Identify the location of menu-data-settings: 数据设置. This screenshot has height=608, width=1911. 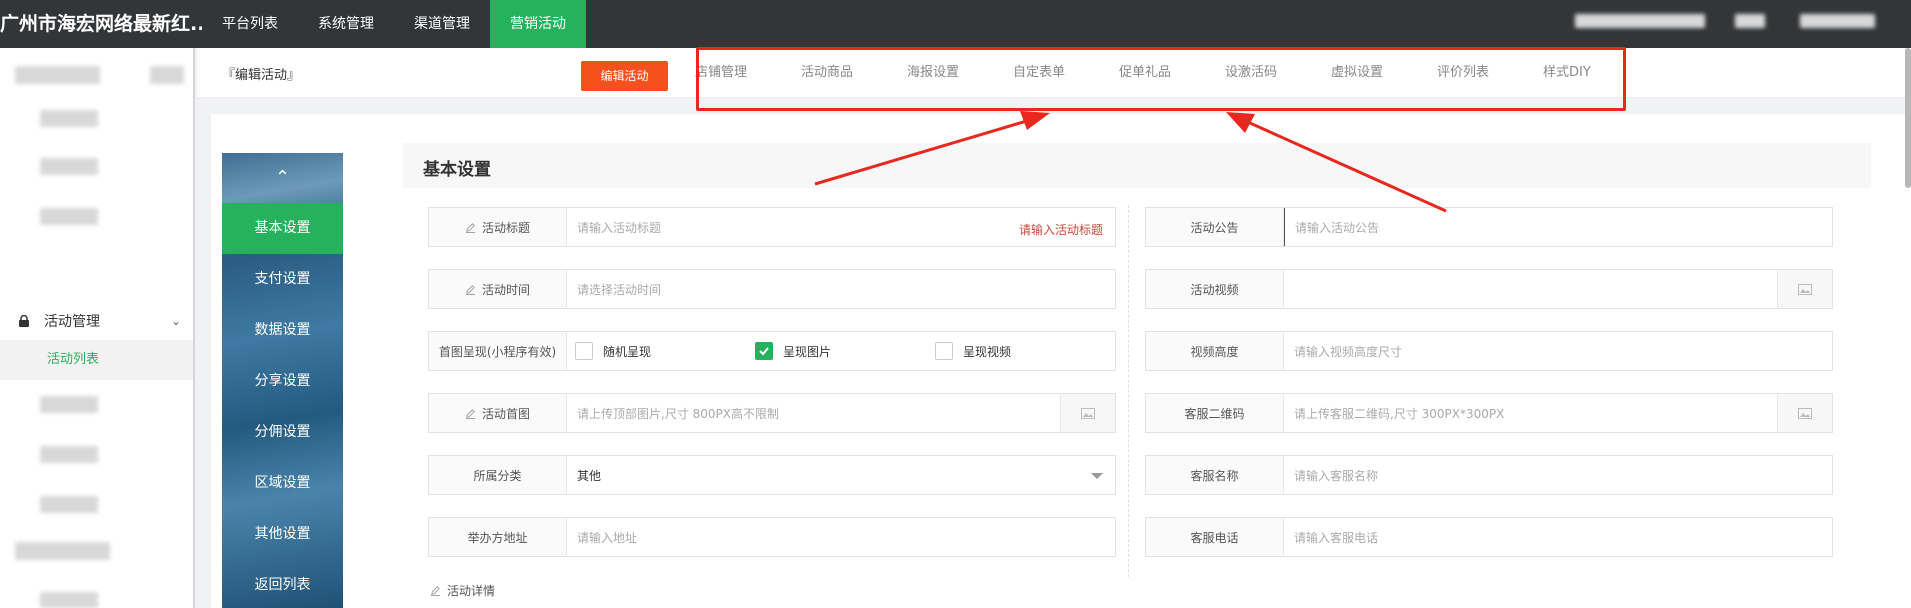
(282, 330).